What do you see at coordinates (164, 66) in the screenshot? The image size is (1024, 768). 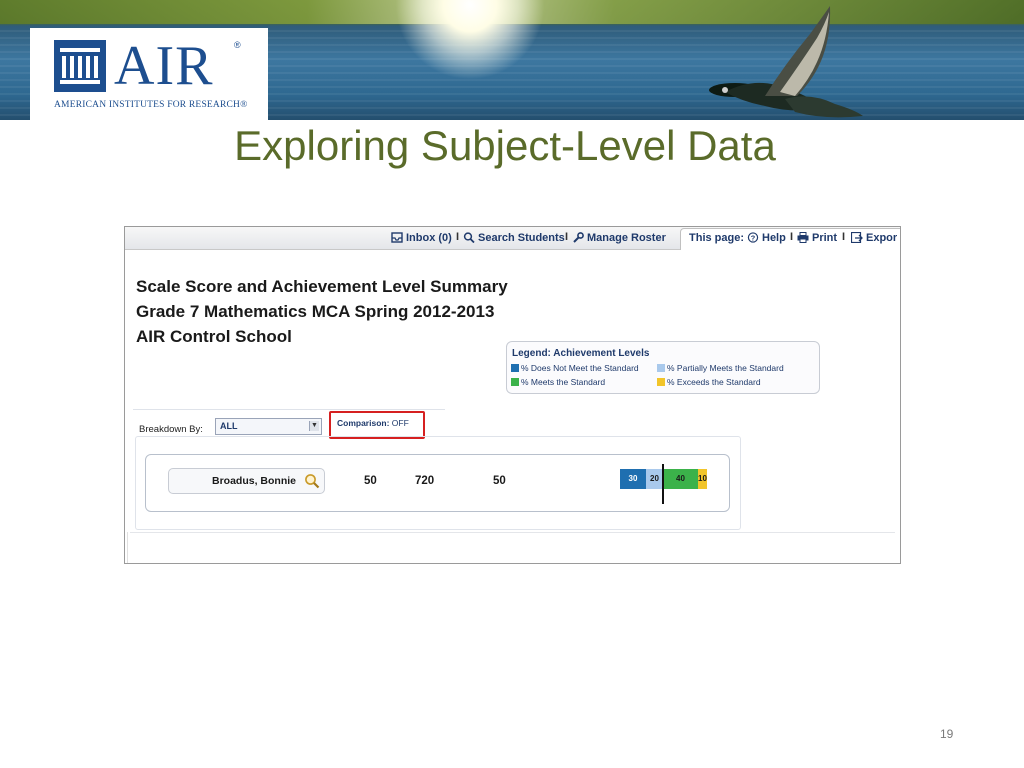 I see `logo-wordmark: AIR` at bounding box center [164, 66].